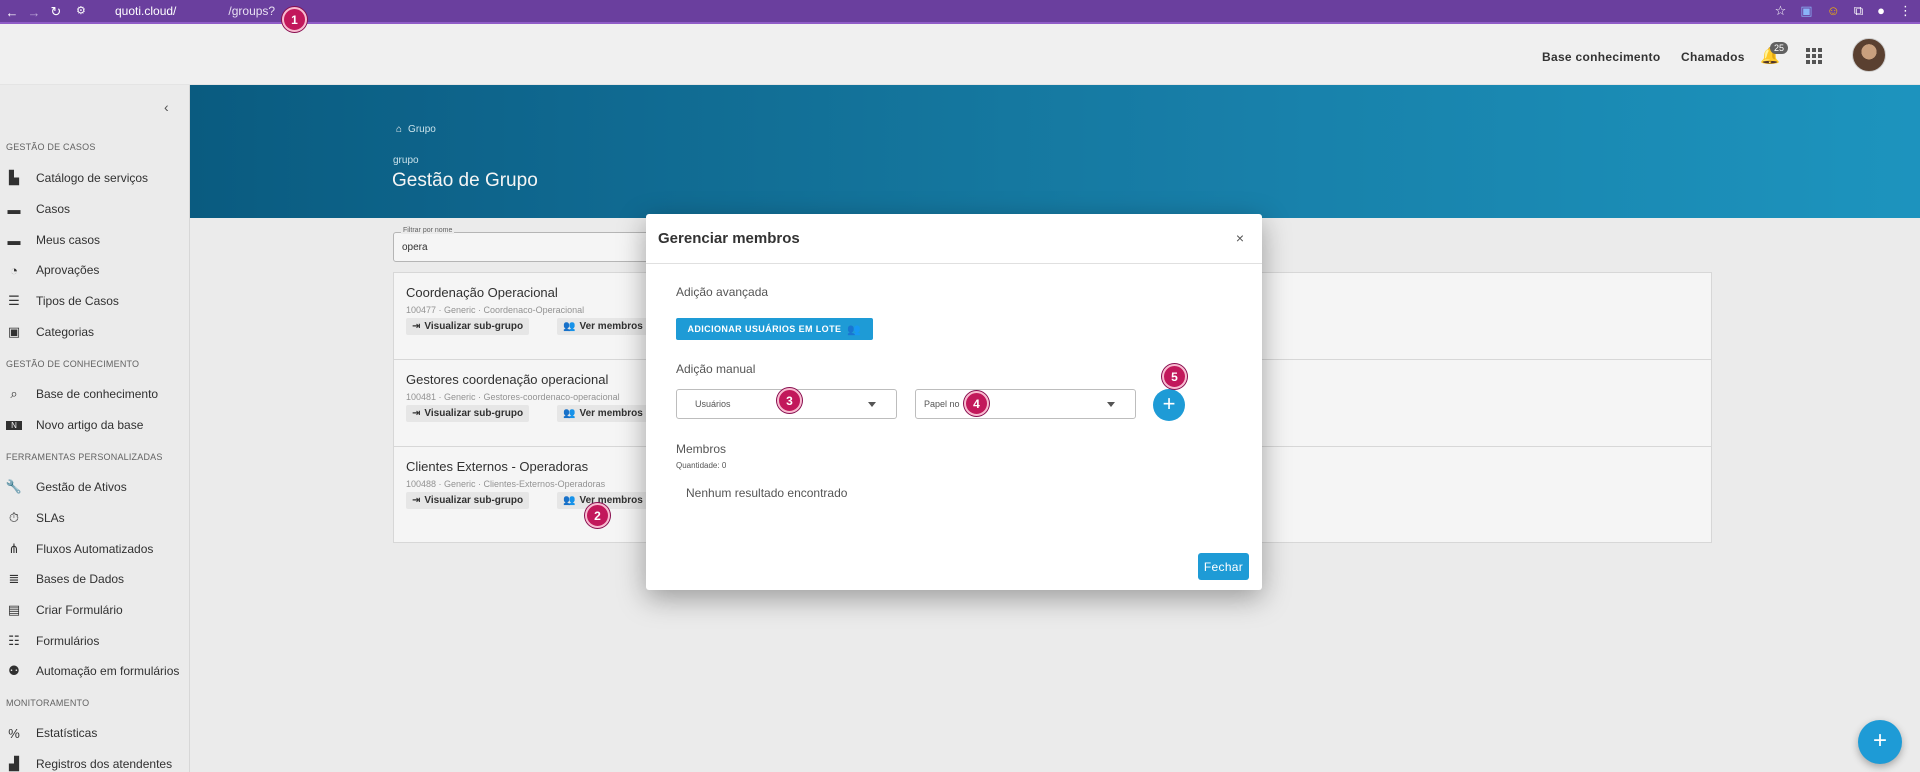  Describe the element at coordinates (1881, 11) in the screenshot. I see `profile-icon: ●` at that location.